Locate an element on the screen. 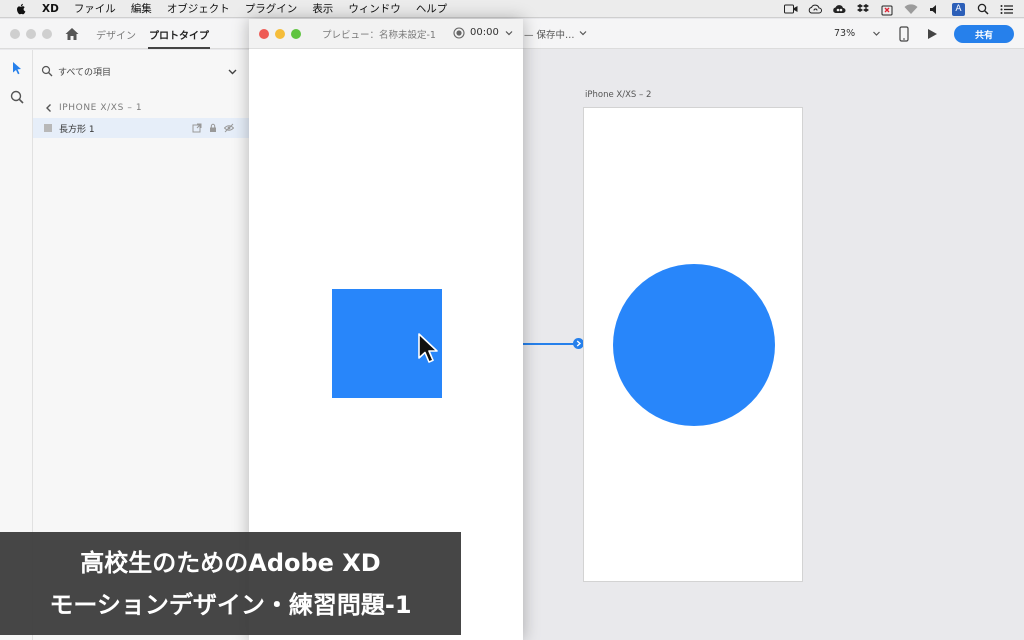 Image resolution: width=1024 pixels, height=640 pixels. sync-error-icon is located at coordinates (886, 9).